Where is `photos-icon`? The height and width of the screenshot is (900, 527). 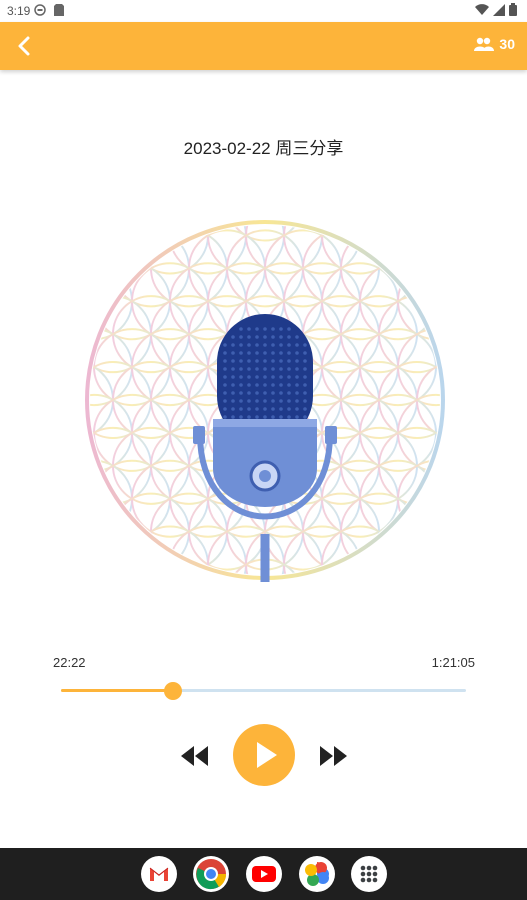
photos-icon is located at coordinates (317, 874).